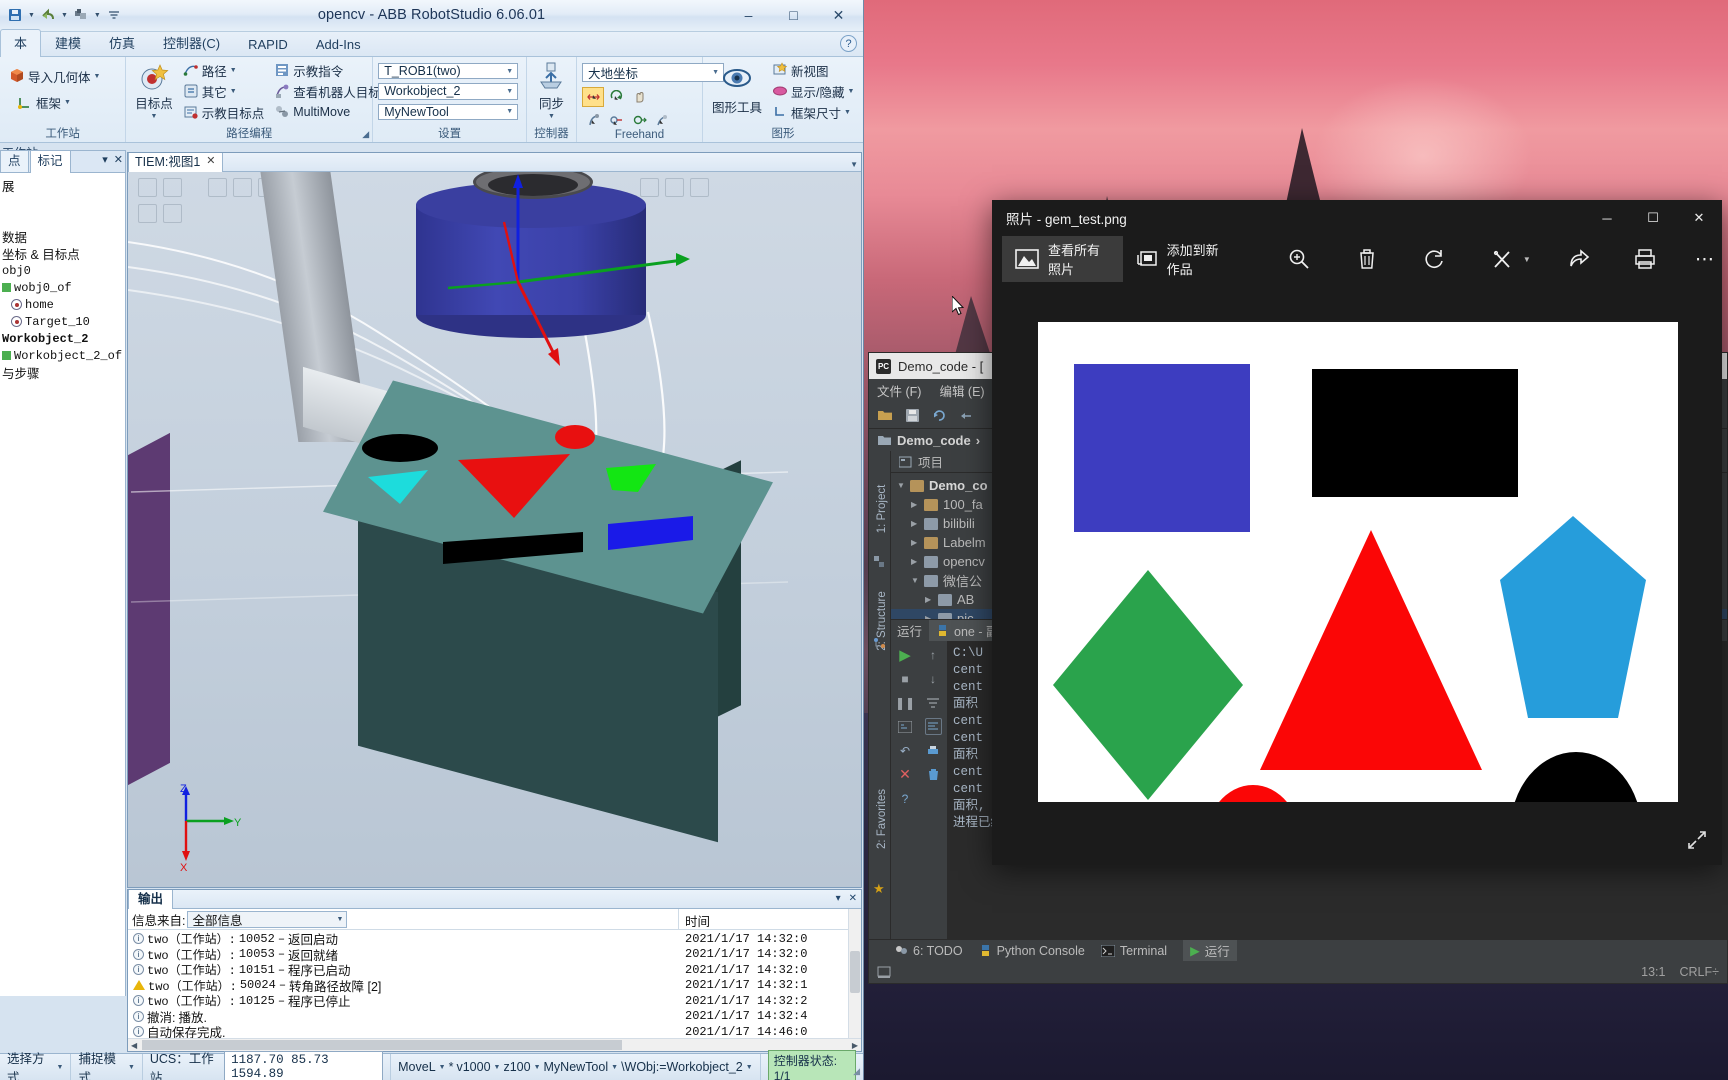 The image size is (1728, 1080). I want to click on jog-linear-icon, so click(616, 120).